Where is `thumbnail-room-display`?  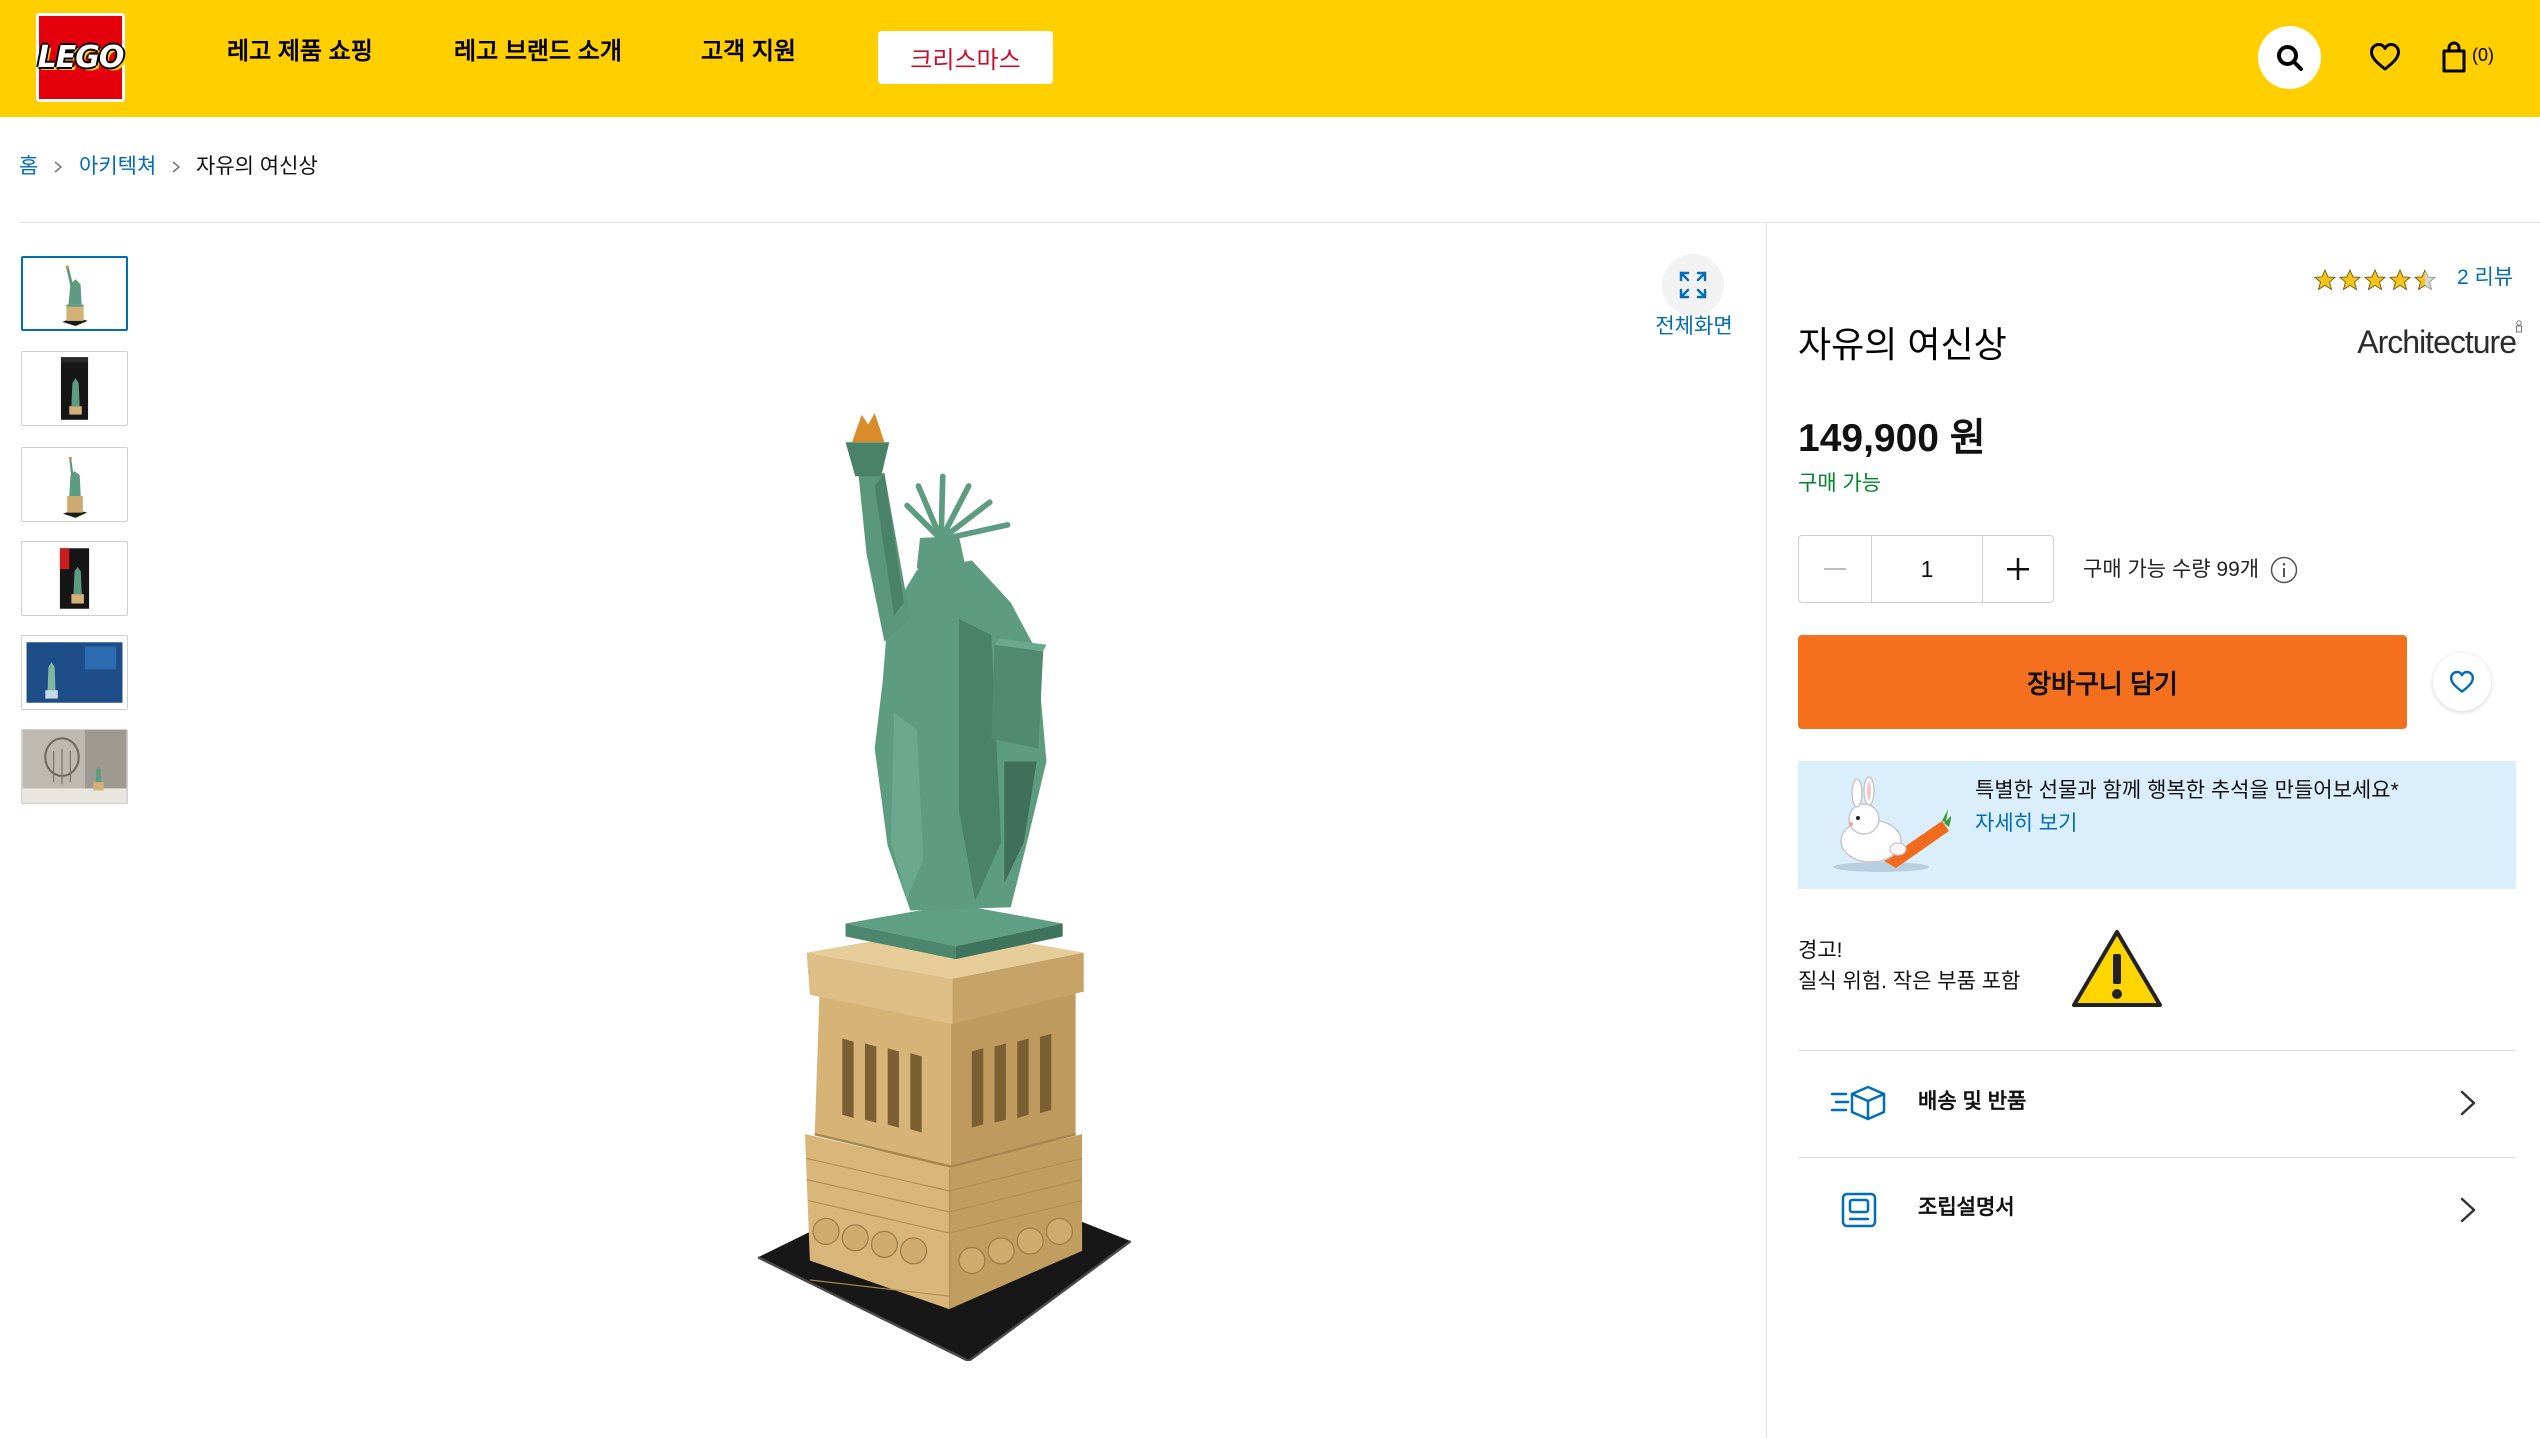
thumbnail-room-display is located at coordinates (74, 766).